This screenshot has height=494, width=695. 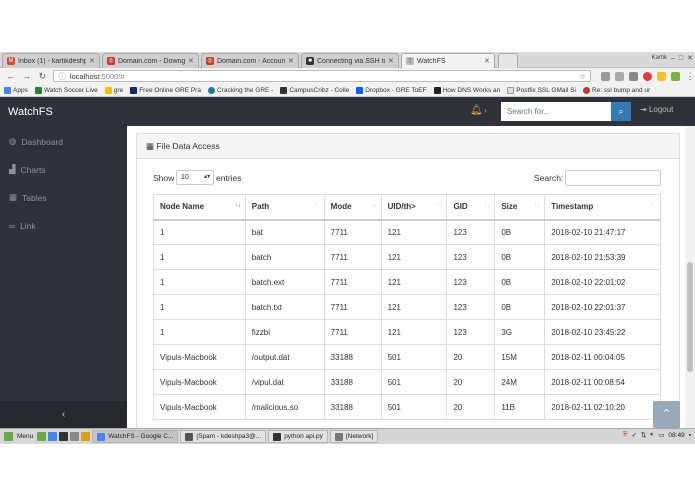 I want to click on menu-dots-icon: ⋮, so click(x=690, y=76).